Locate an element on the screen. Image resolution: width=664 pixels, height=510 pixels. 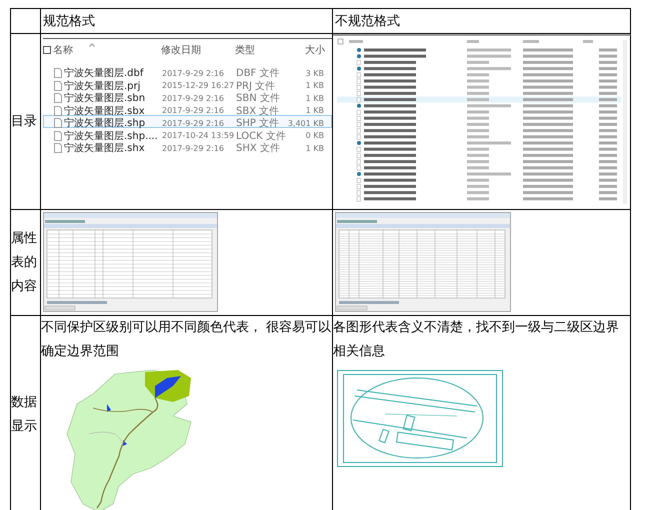
column-header: 修改日期 is located at coordinates (198, 50).